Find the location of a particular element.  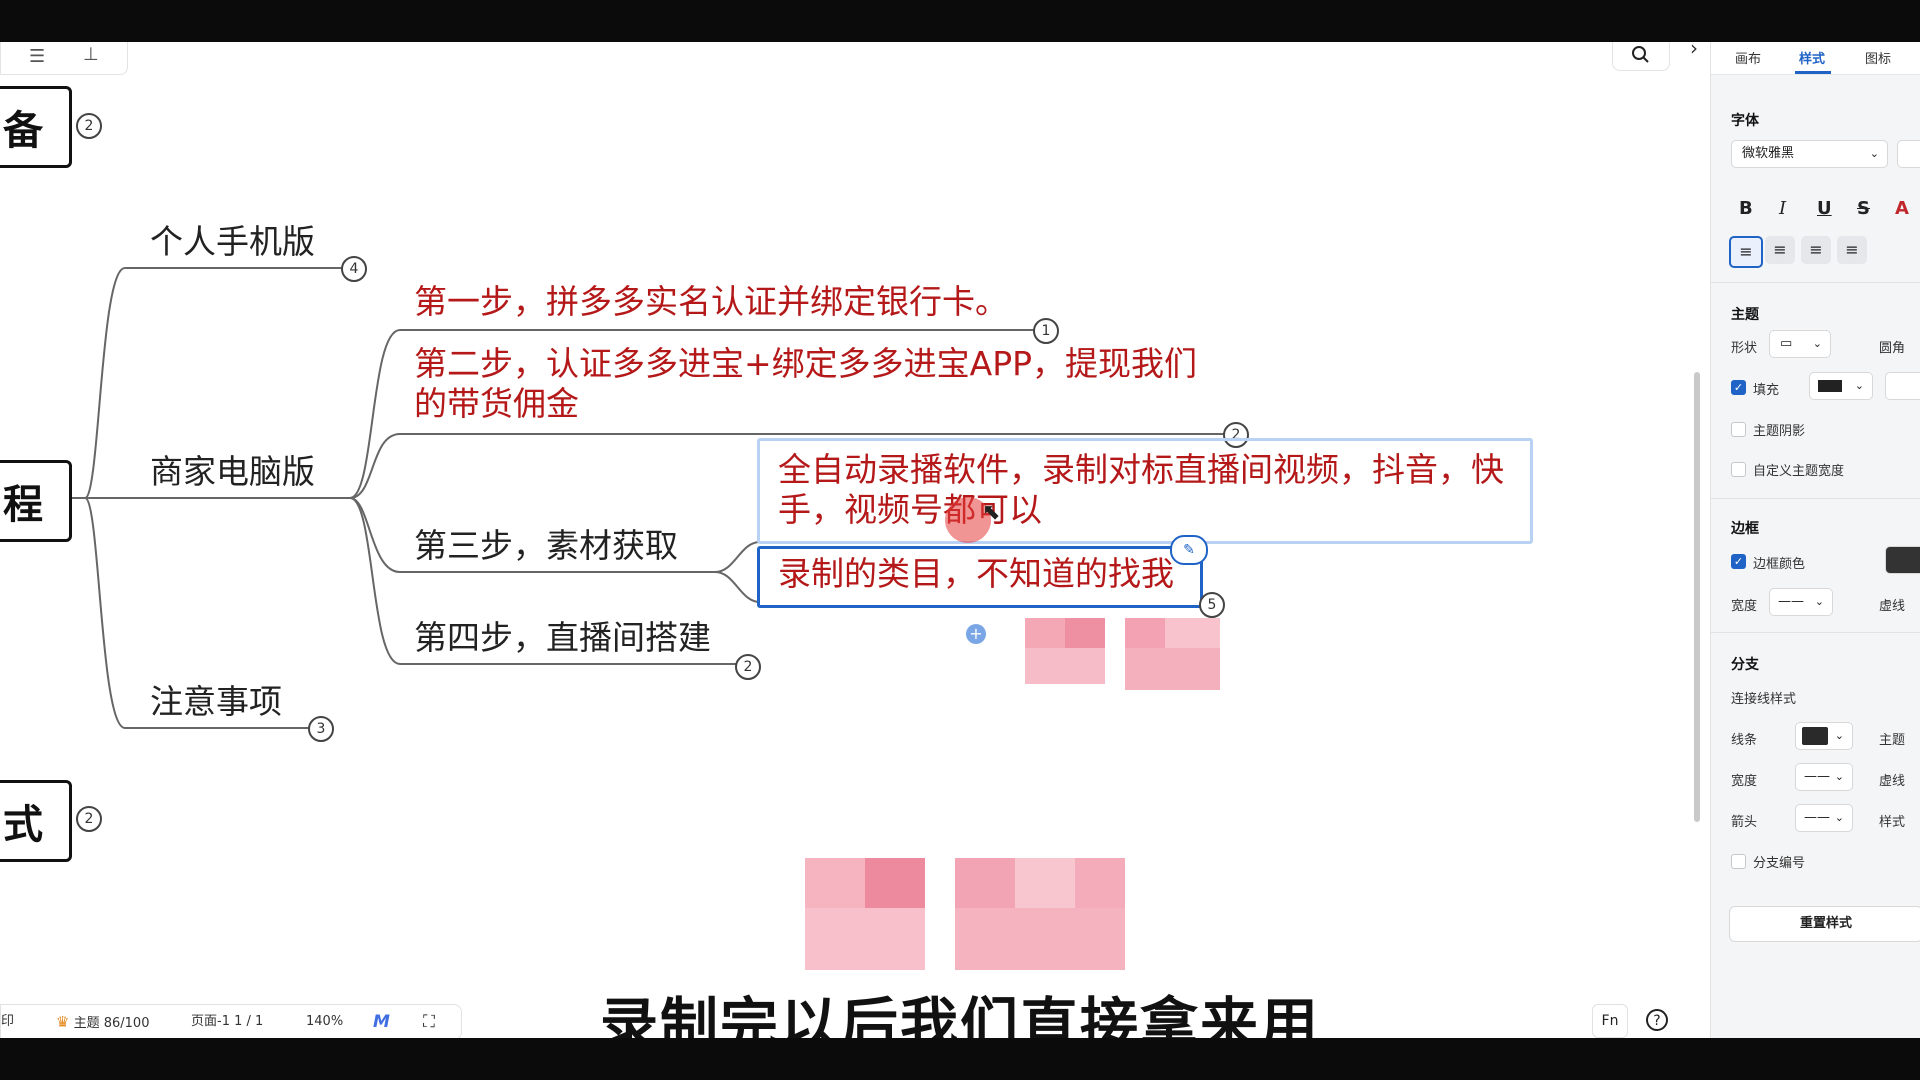

underline-button: U is located at coordinates (1824, 208).